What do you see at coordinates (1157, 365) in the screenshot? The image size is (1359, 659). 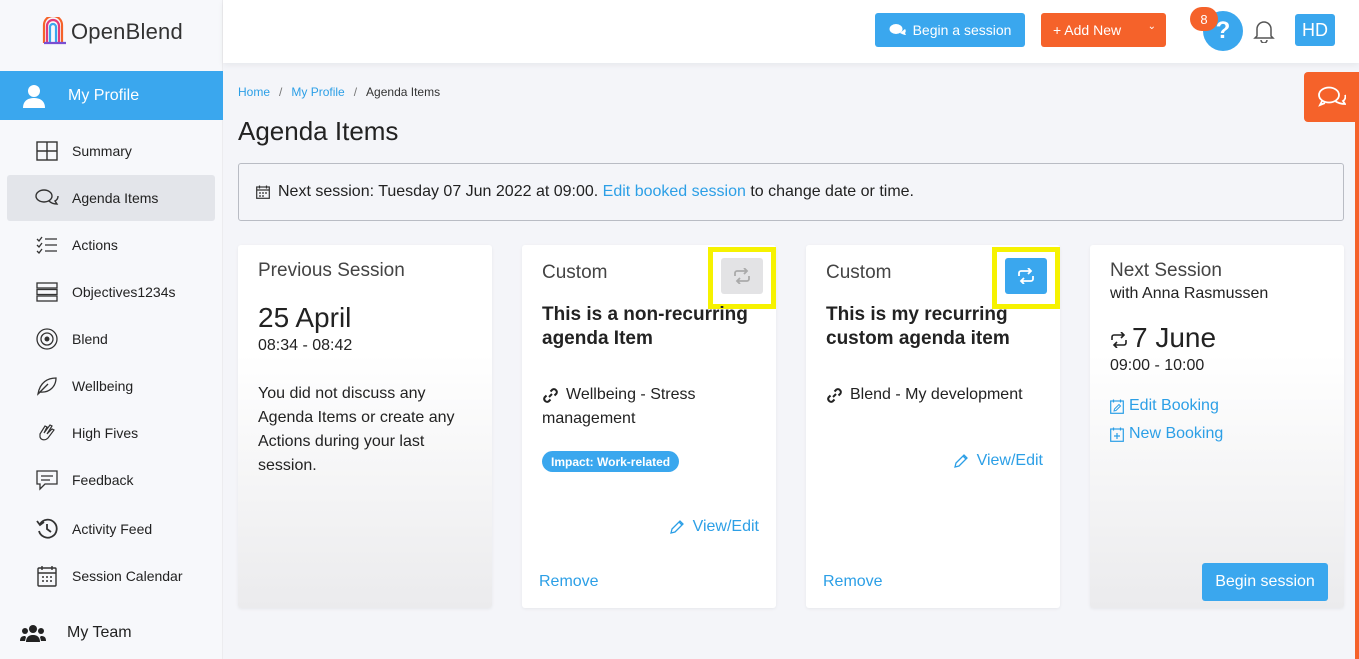 I see `session-time: 09:00 - 10:00` at bounding box center [1157, 365].